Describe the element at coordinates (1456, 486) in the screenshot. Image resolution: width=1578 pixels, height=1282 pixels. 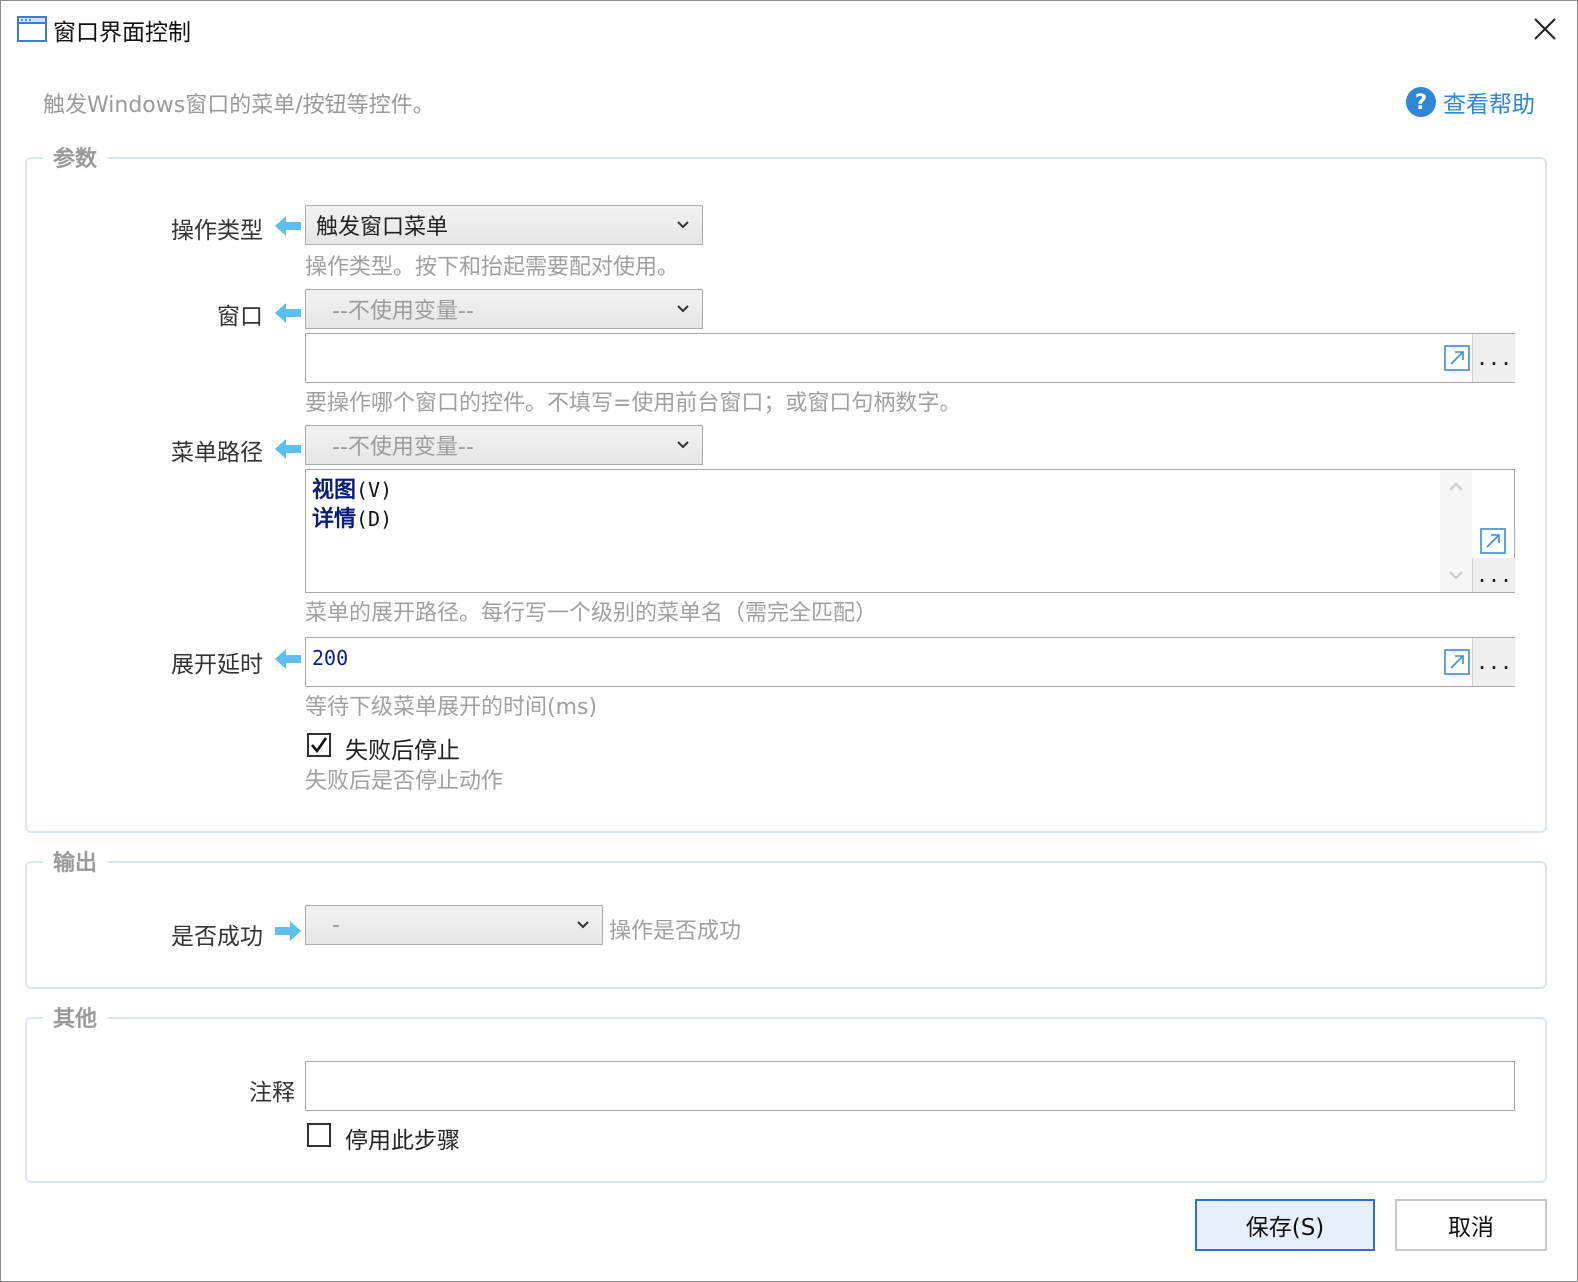
I see `scroll-up-icon` at that location.